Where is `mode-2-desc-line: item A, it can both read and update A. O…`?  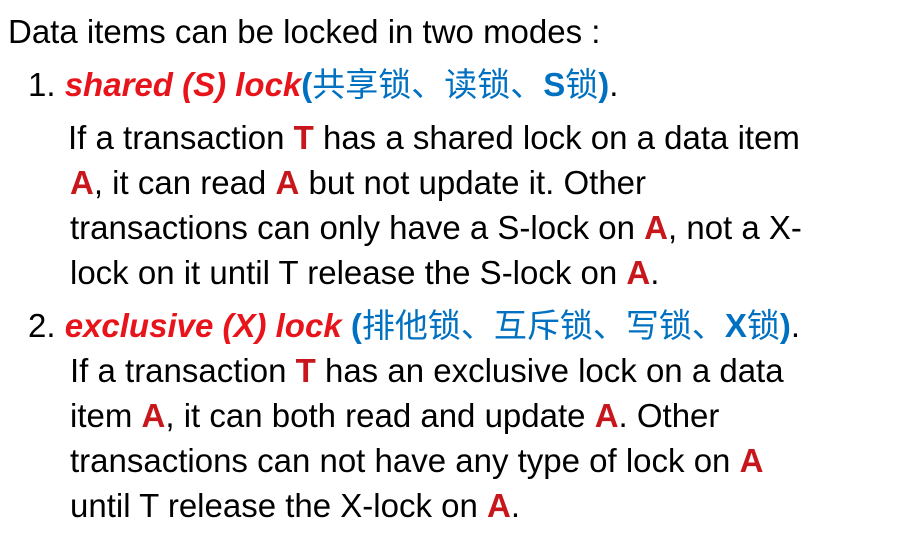 mode-2-desc-line: item A, it can both read and update A. O… is located at coordinates (395, 415).